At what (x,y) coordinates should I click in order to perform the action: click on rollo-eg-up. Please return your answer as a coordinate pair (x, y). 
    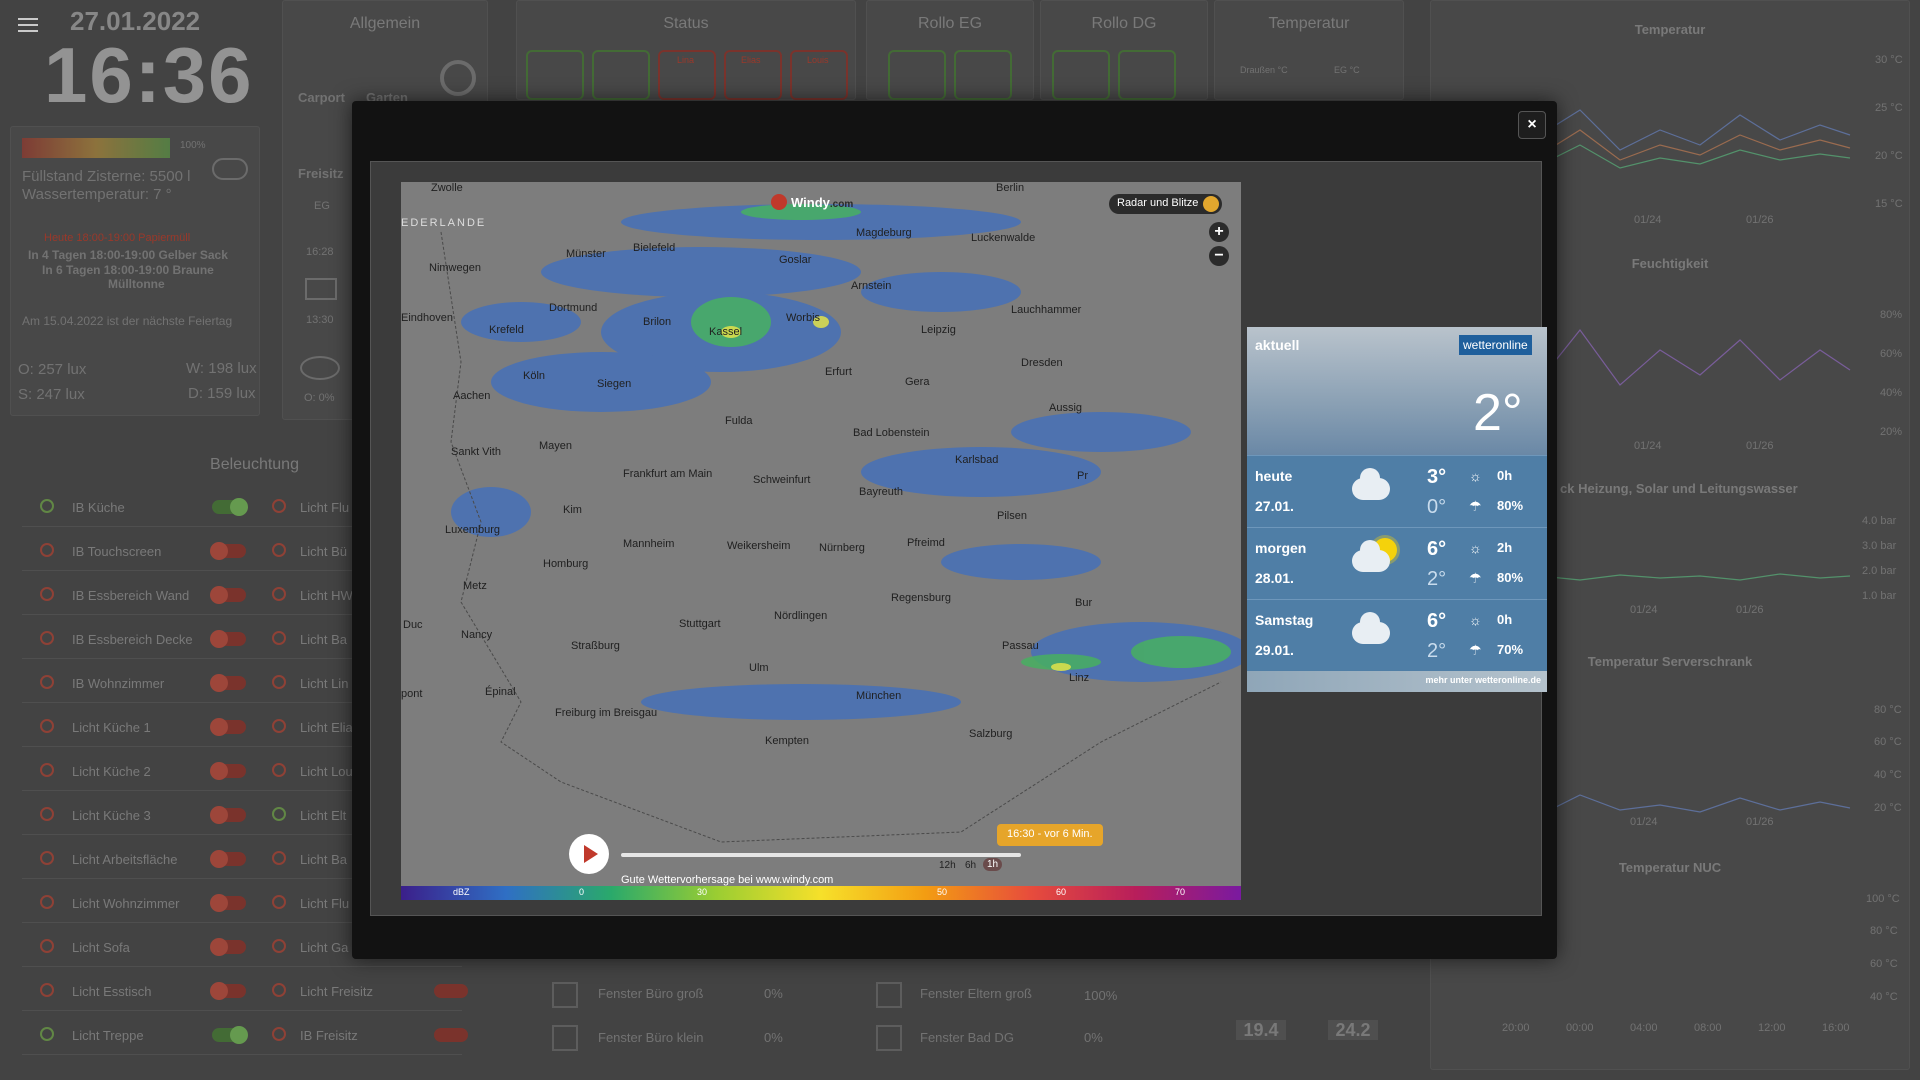
    Looking at the image, I should click on (983, 75).